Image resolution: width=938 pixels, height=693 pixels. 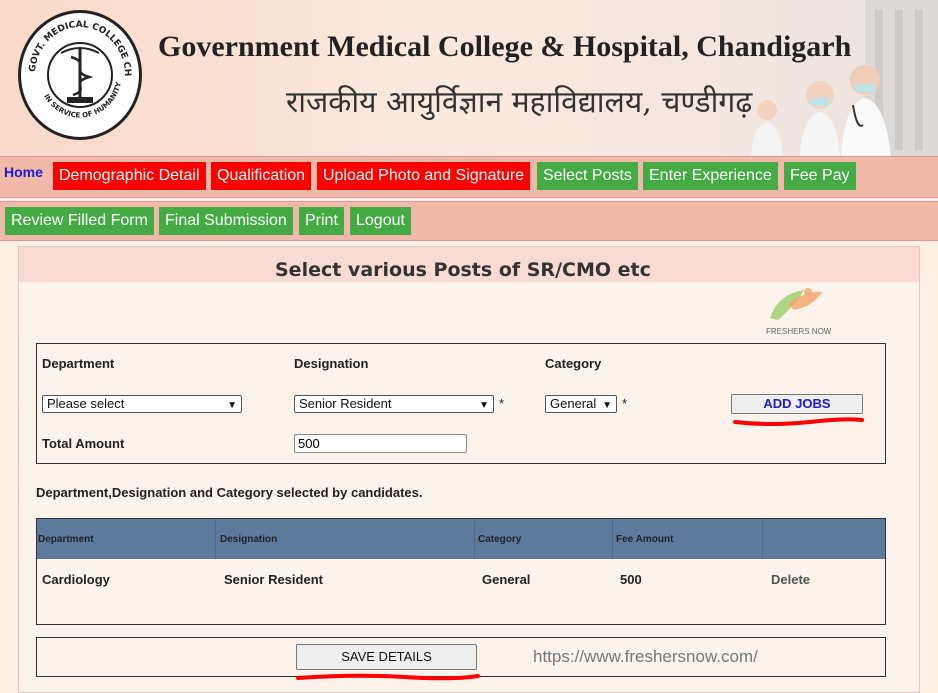 I want to click on row-designation: Senior Resident, so click(x=273, y=579).